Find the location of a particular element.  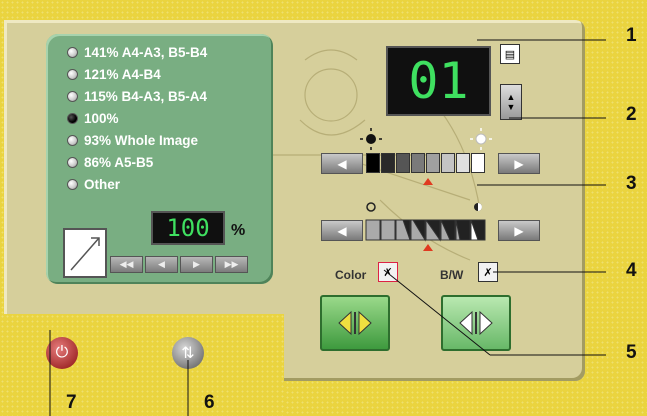

callout-2: 2 is located at coordinates (631, 114).